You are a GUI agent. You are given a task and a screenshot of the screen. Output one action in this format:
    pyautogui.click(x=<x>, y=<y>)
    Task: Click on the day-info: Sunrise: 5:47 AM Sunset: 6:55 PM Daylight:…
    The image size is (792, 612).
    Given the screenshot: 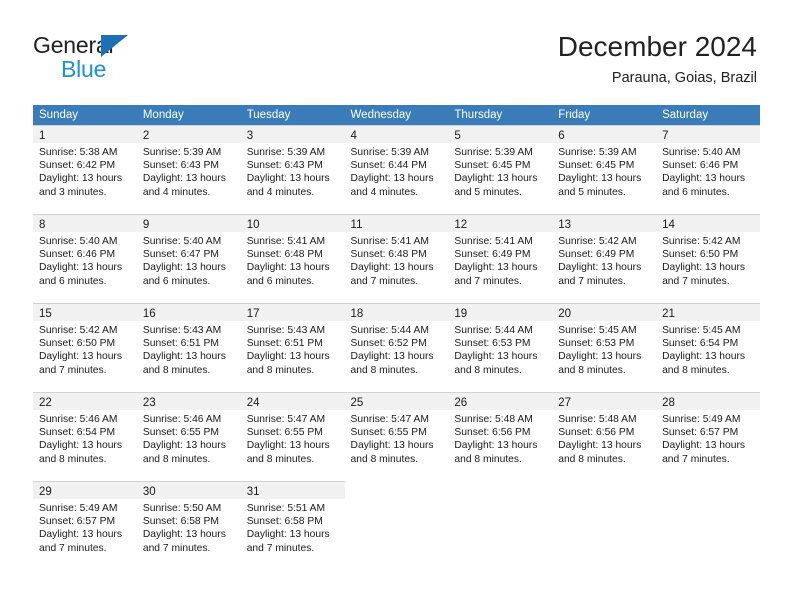 What is the action you would take?
    pyautogui.click(x=293, y=438)
    